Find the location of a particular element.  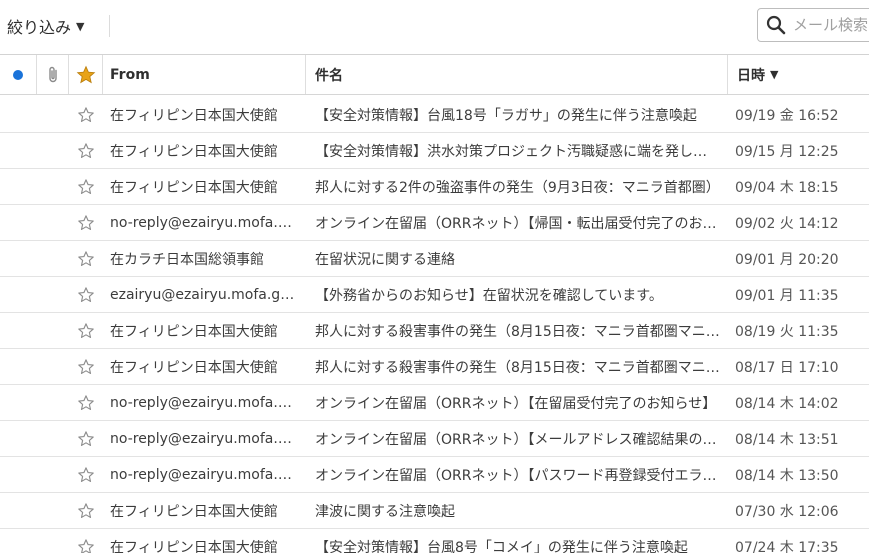

email-subject: 在留状況に関する連絡 is located at coordinates (385, 259).